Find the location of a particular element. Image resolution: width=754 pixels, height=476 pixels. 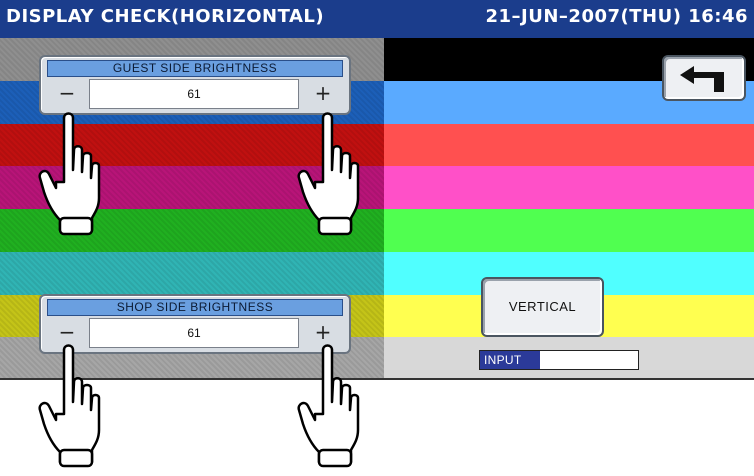

color-band-left is located at coordinates (192, 273).